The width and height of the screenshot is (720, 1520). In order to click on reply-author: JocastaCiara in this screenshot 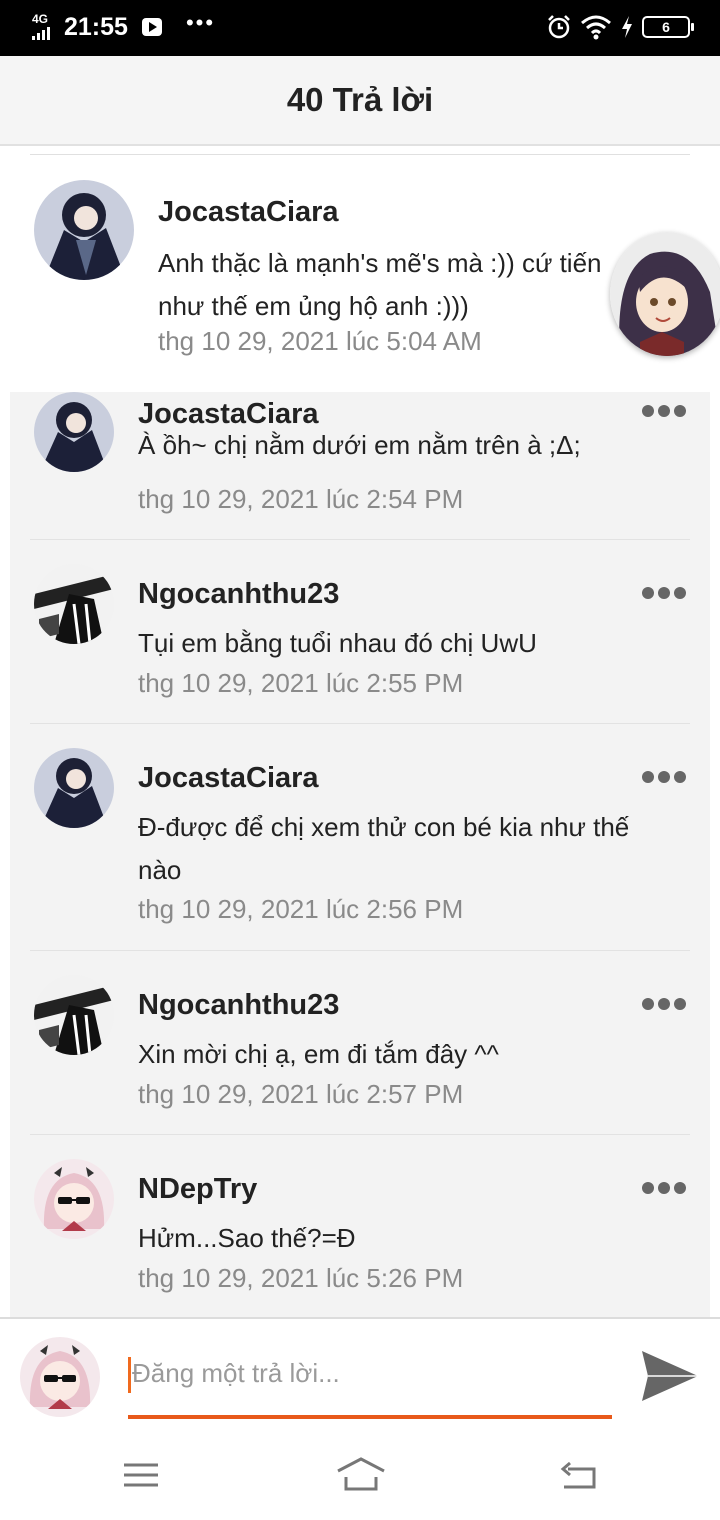, I will do `click(228, 778)`.